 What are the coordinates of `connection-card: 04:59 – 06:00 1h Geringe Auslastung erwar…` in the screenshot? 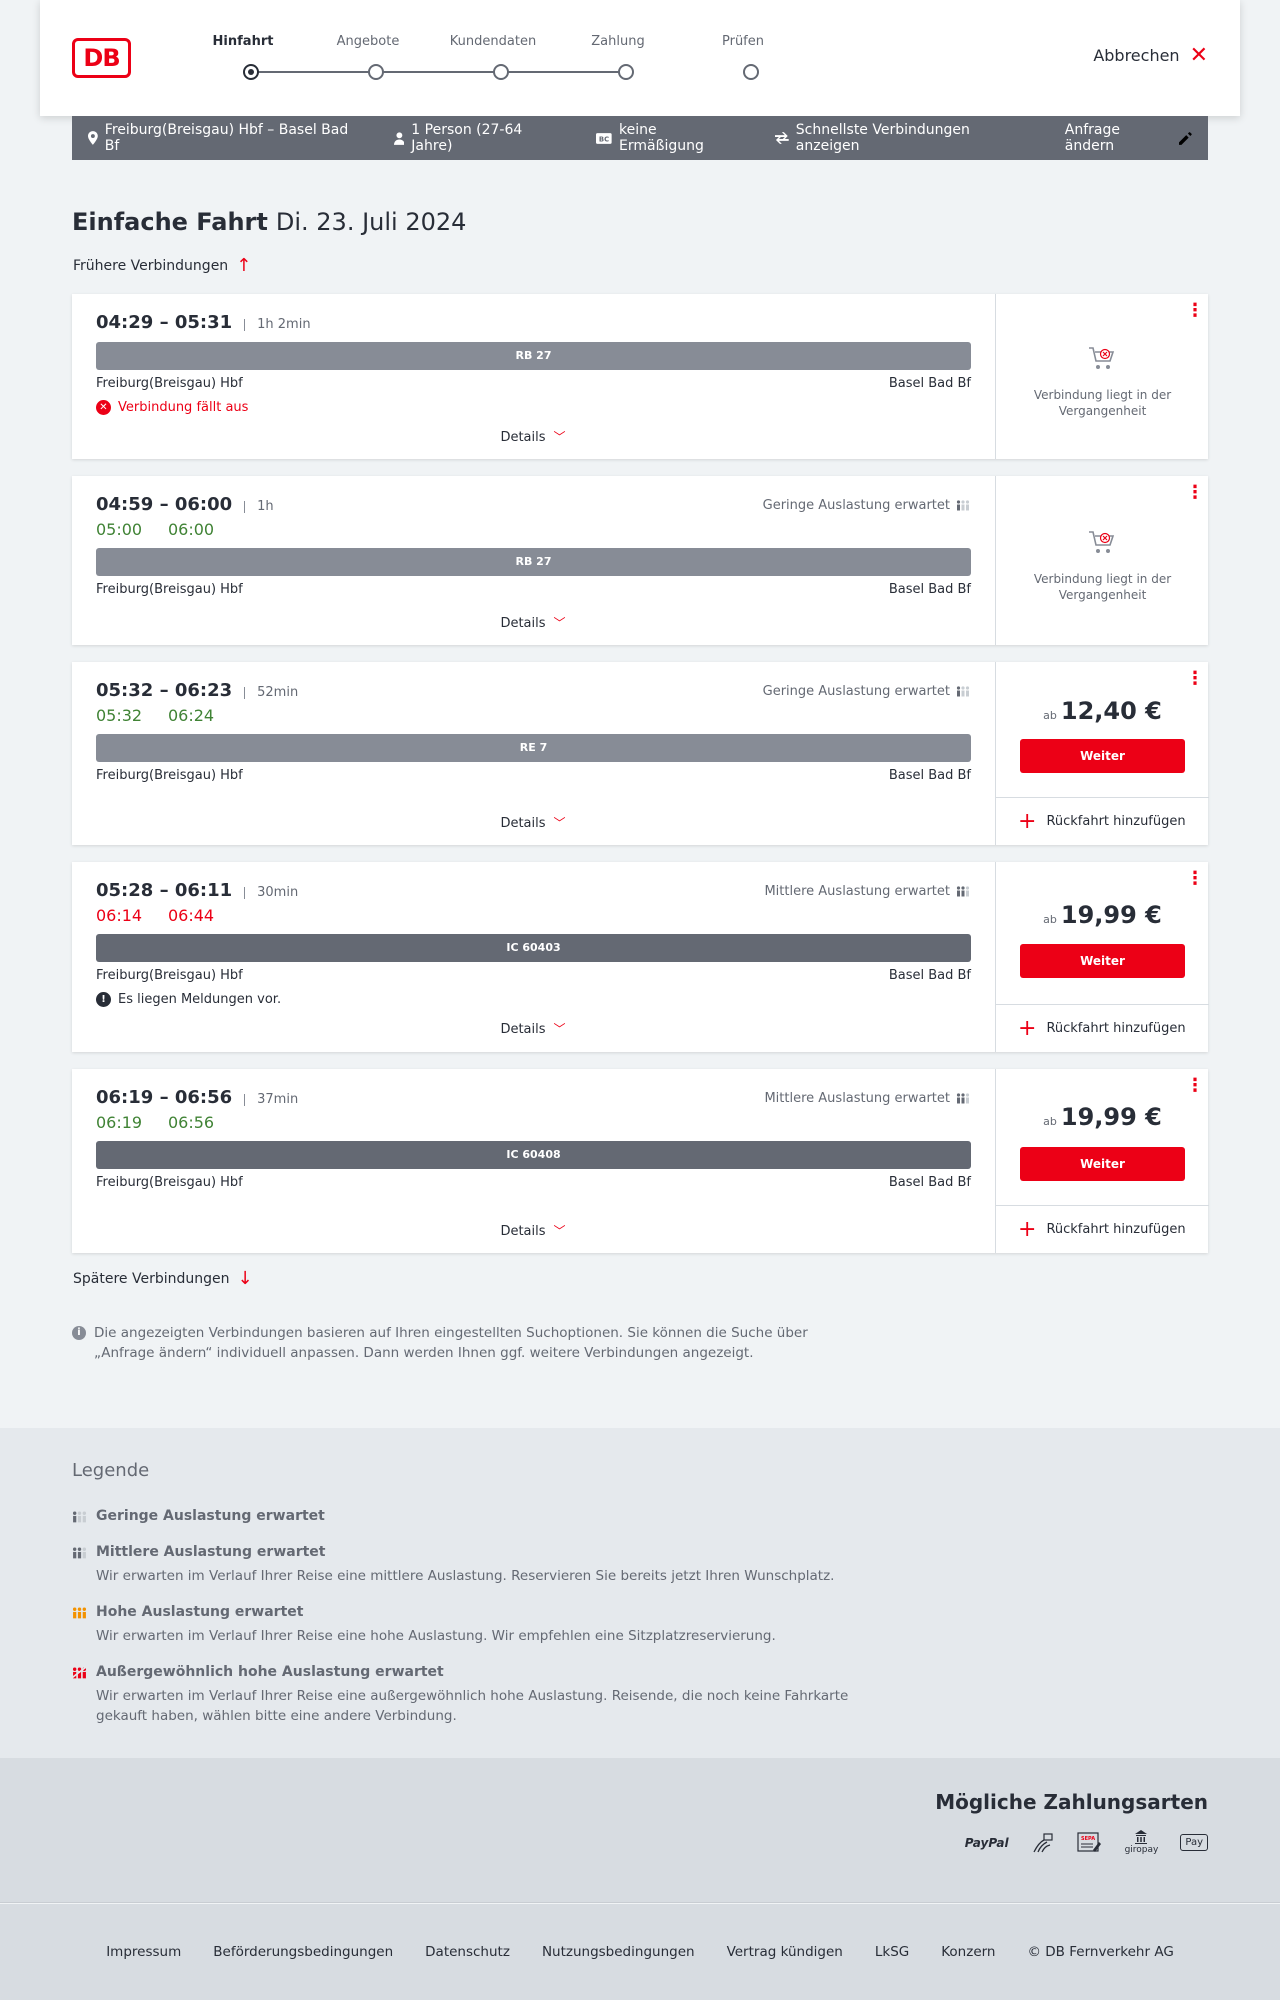 It's located at (640, 560).